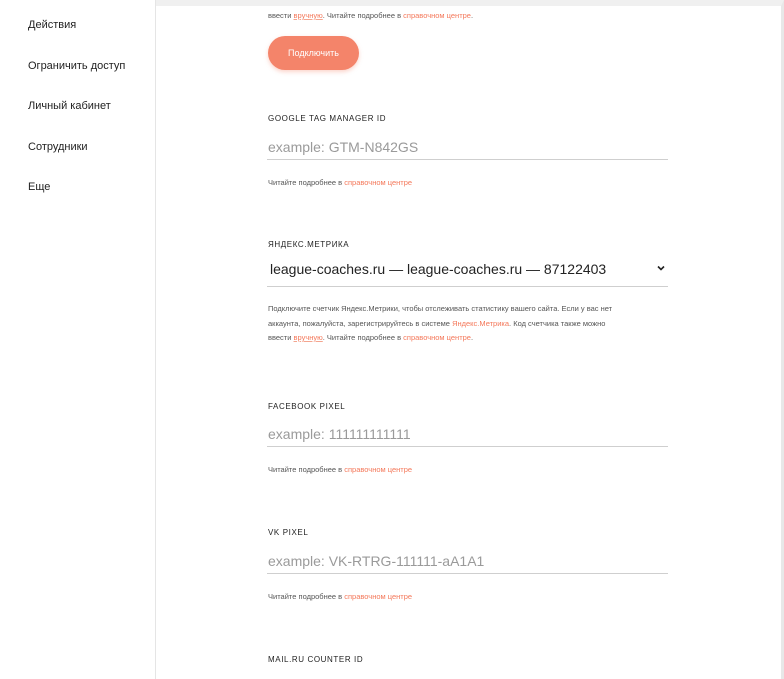  I want to click on facebook-pixel-input, so click(467, 434).